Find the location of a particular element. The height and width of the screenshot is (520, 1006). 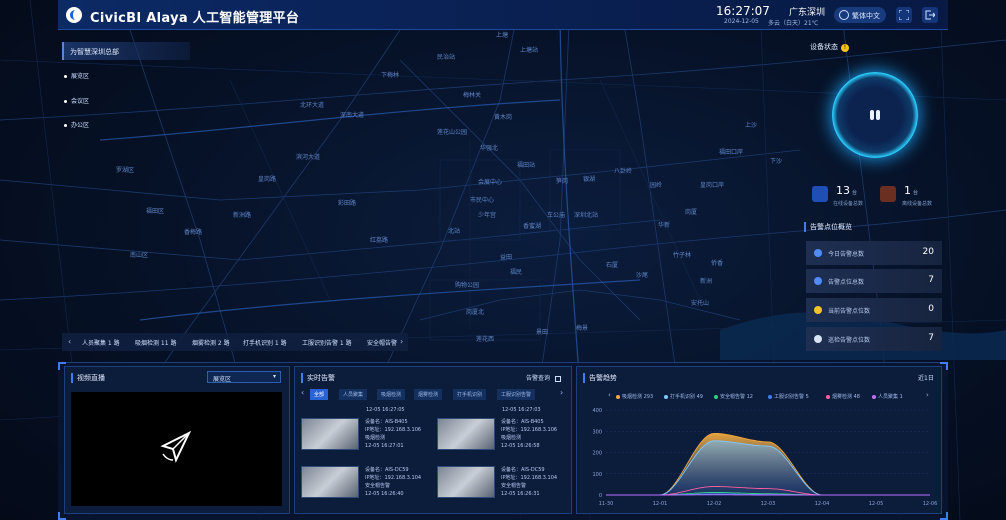

pause-icon is located at coordinates (875, 115).